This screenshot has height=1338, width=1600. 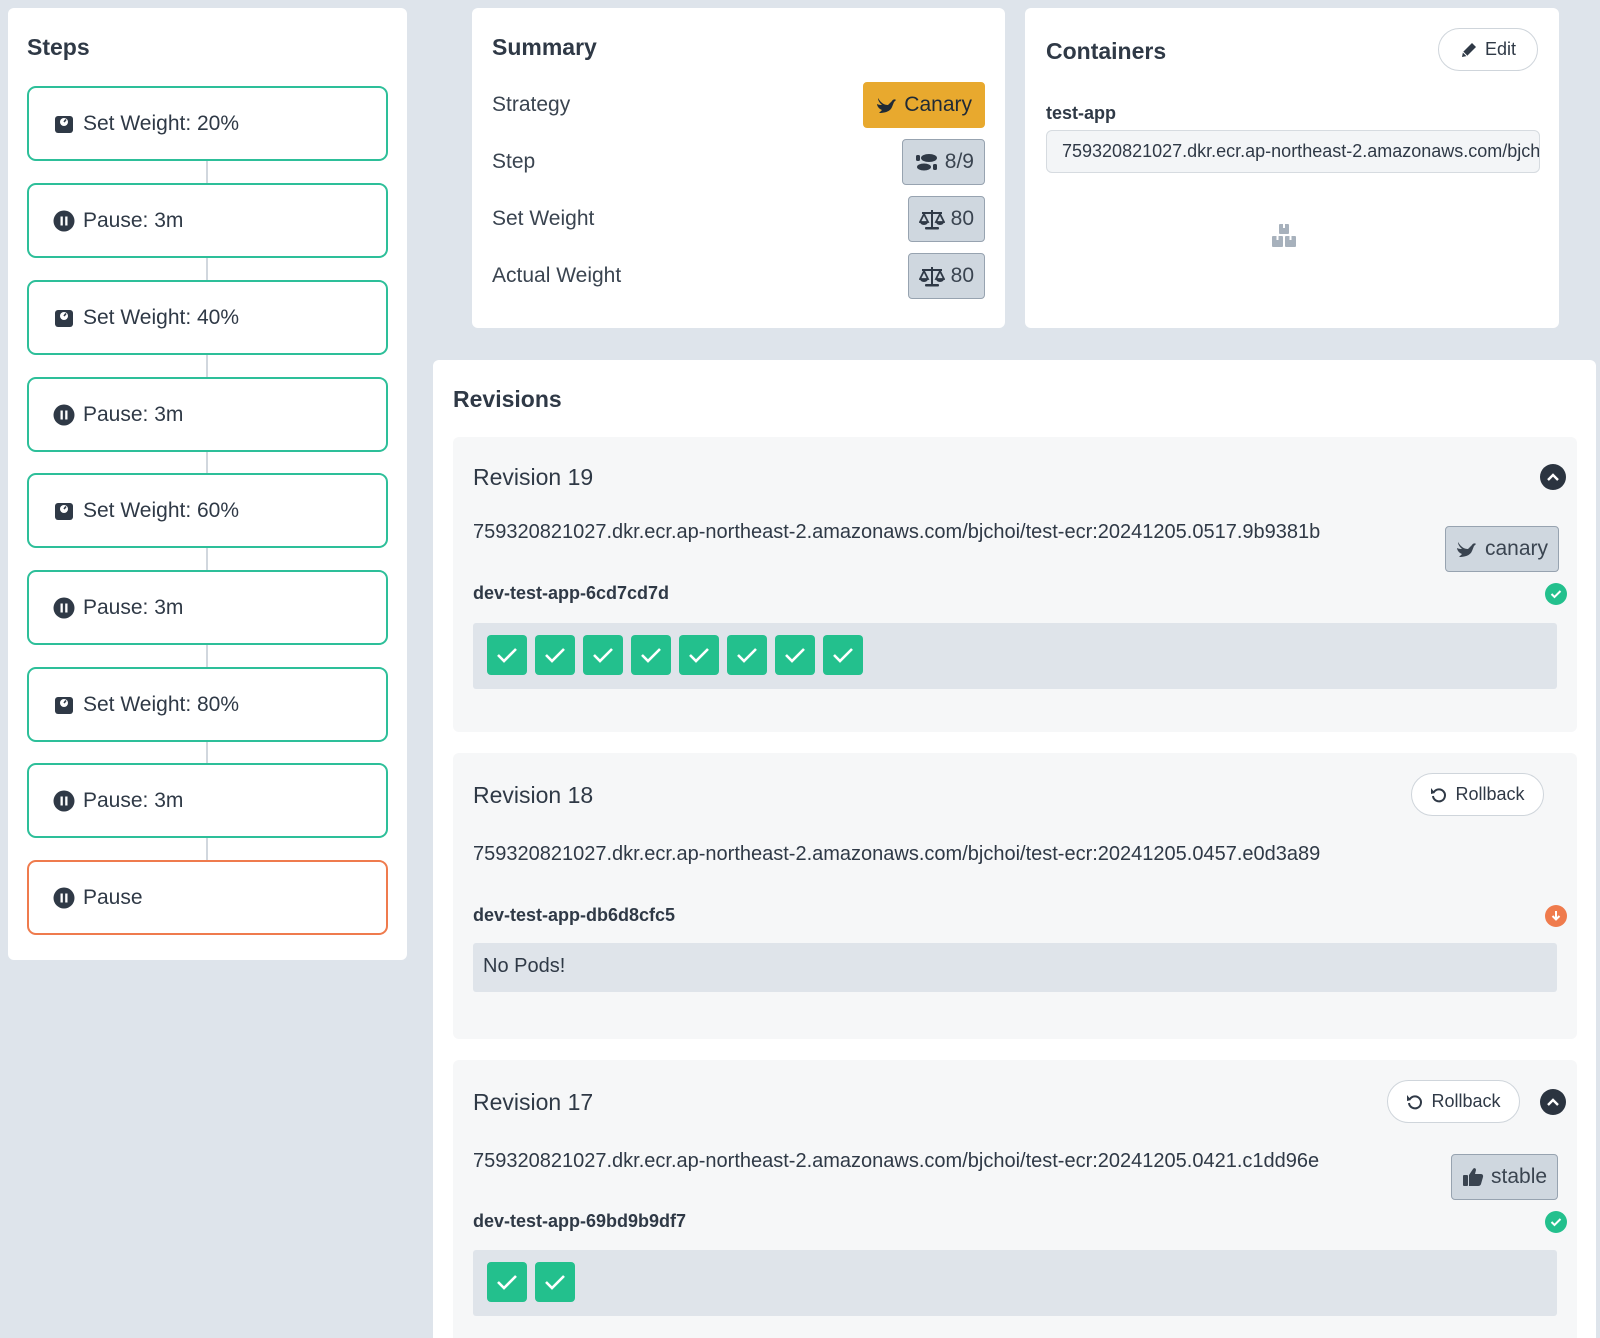 I want to click on actual-weight-value: 80, so click(x=962, y=275).